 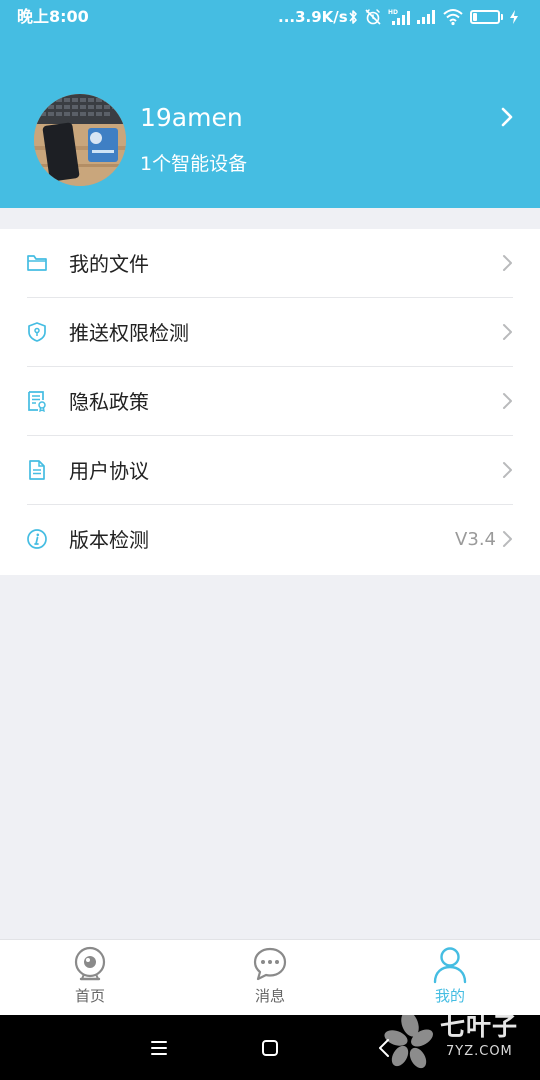 I want to click on hd-signal-icon: HD, so click(x=399, y=17).